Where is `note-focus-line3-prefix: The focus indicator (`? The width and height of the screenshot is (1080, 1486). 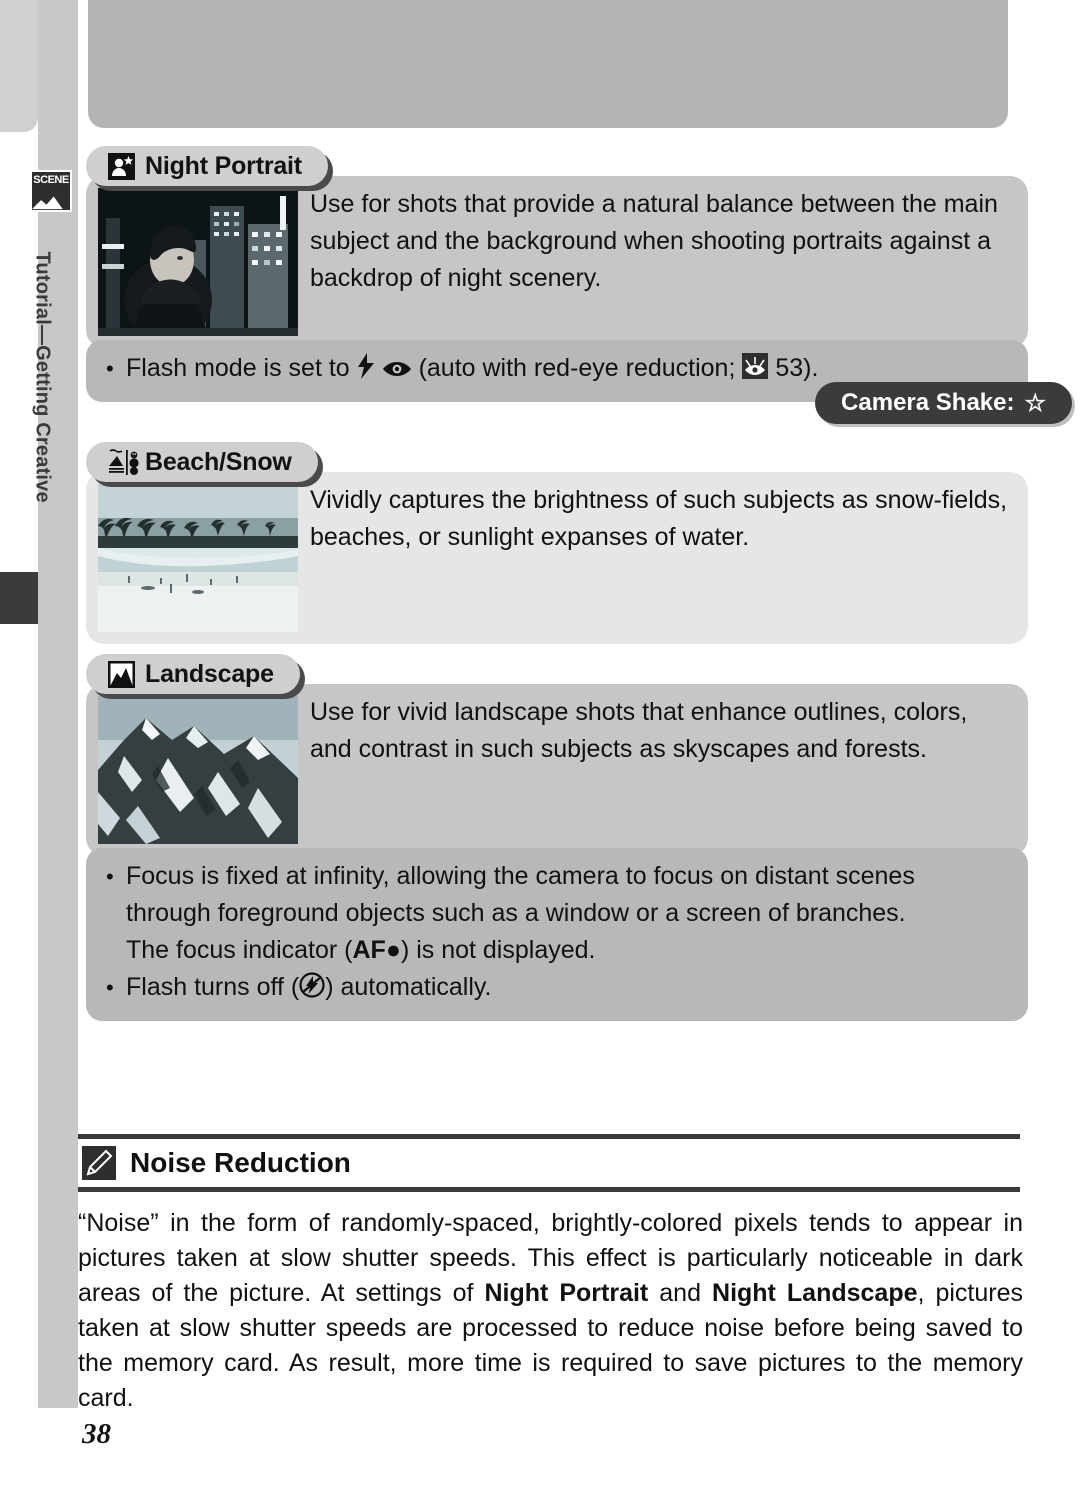
note-focus-line3-prefix: The focus indicator ( is located at coordinates (239, 950).